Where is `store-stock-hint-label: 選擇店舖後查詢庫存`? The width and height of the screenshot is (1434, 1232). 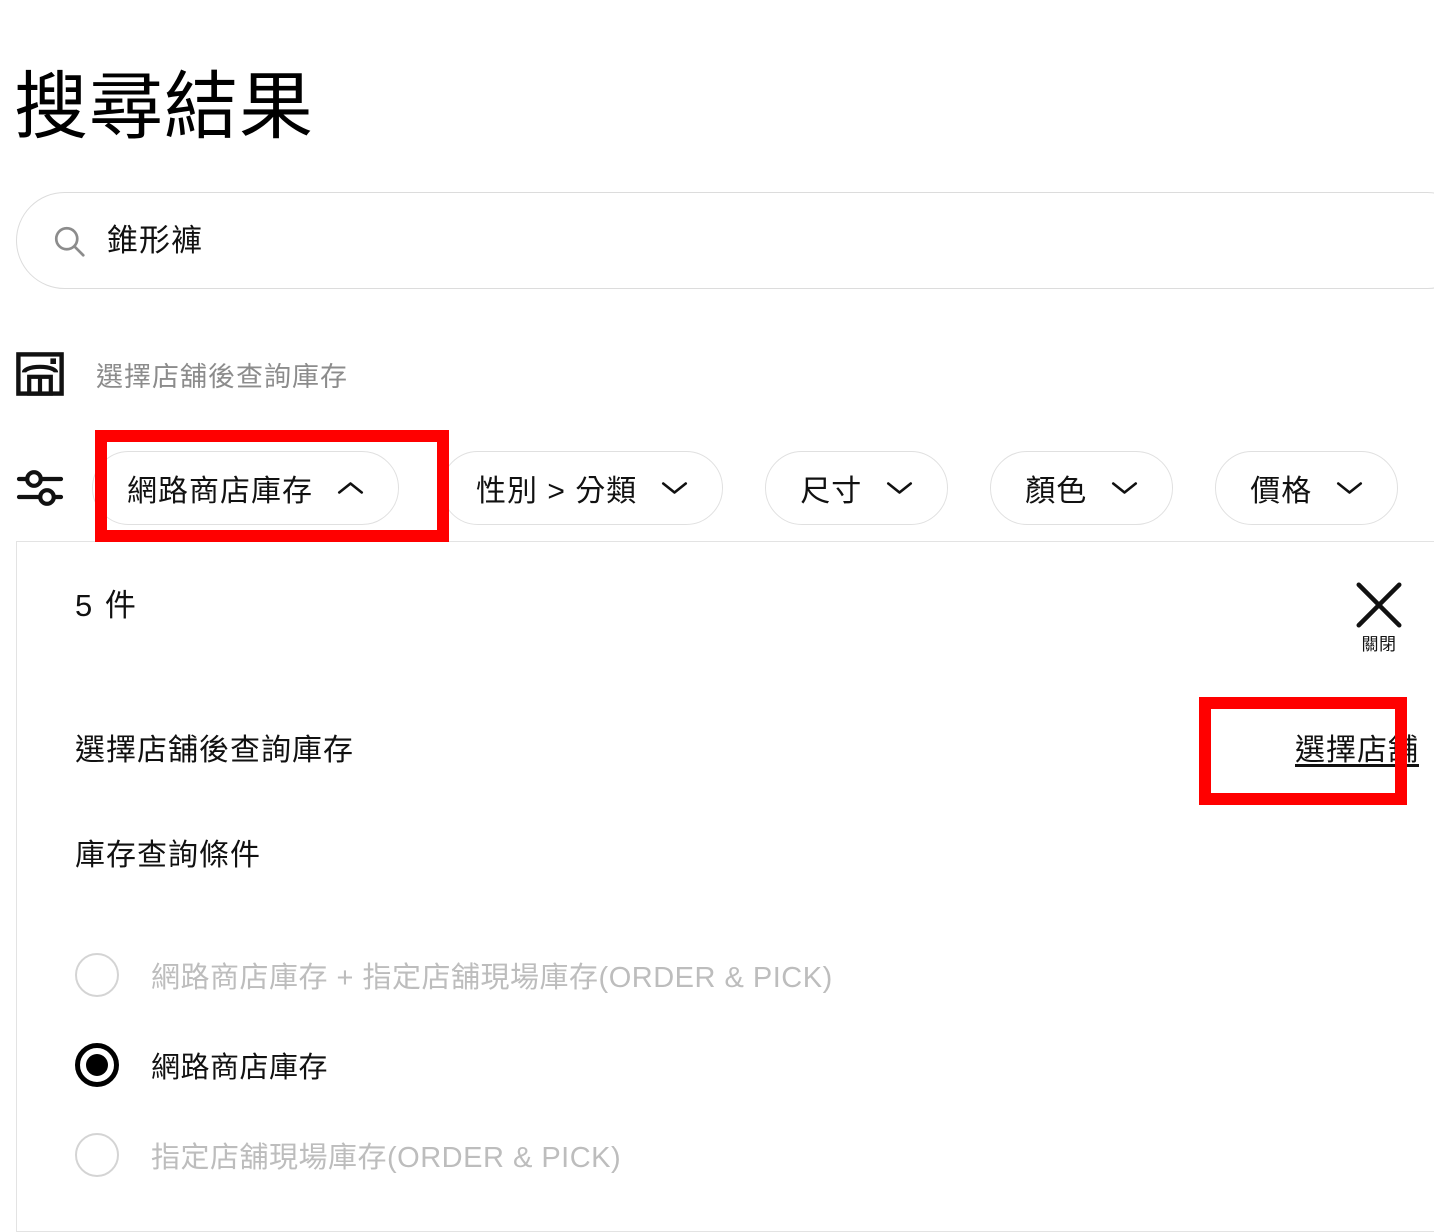
store-stock-hint-label: 選擇店舖後查詢庫存 is located at coordinates (222, 376).